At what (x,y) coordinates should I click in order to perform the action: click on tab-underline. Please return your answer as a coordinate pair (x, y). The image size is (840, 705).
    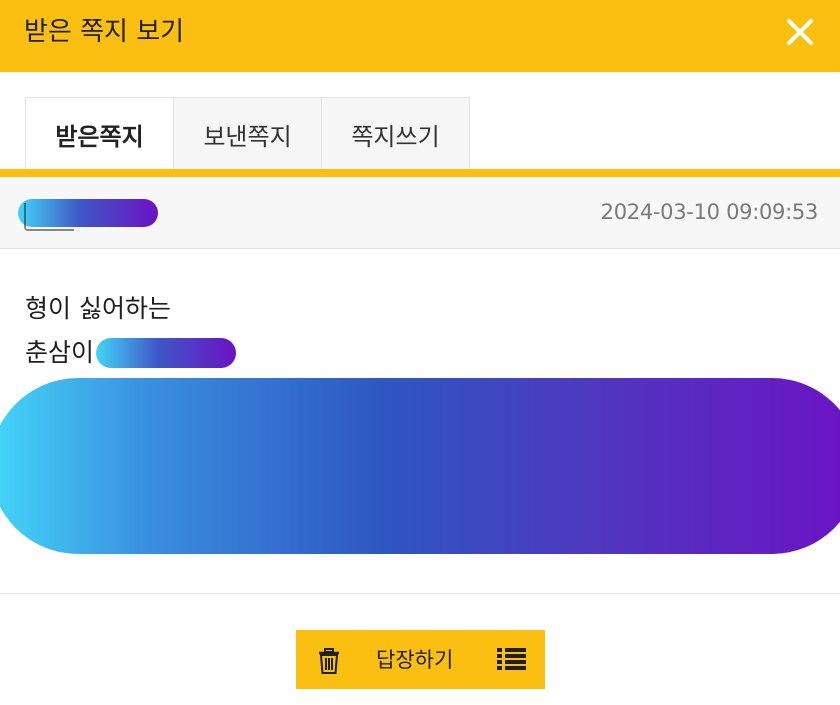
    Looking at the image, I should click on (420, 173).